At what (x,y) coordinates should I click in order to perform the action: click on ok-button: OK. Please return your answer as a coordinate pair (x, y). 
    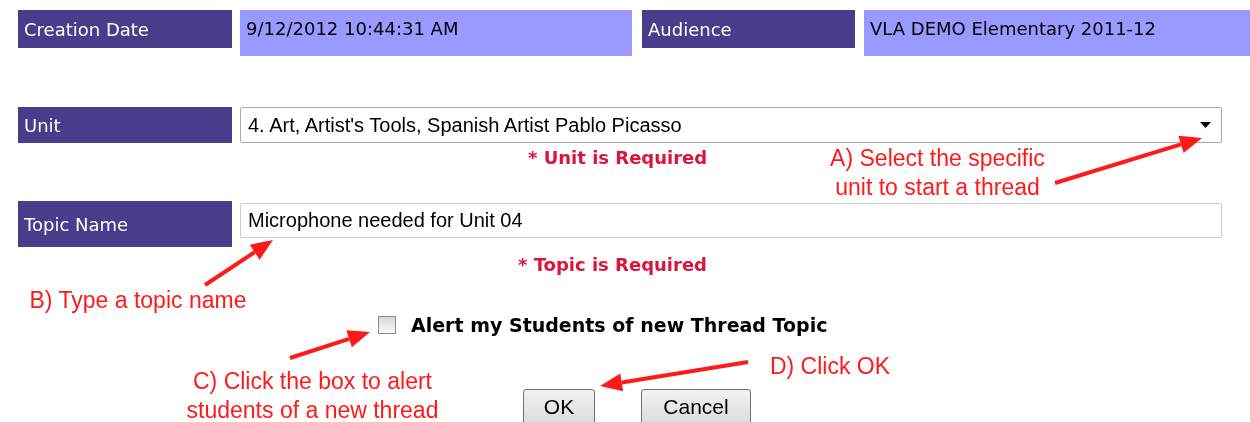
    Looking at the image, I should click on (559, 405).